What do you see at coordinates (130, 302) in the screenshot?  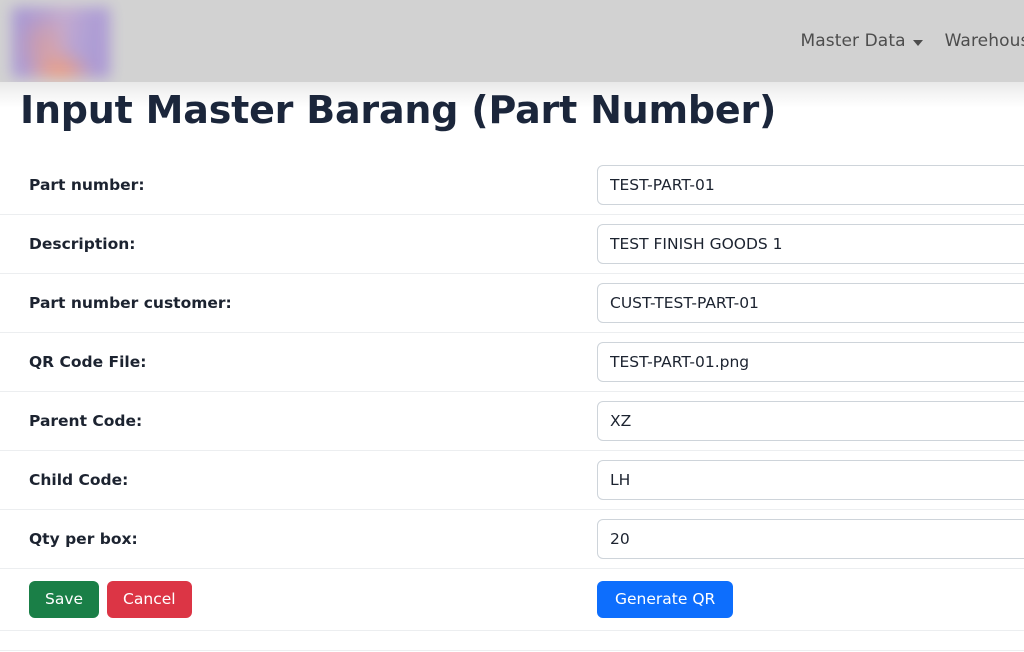 I see `label-part-number-customer: Part number customer:` at bounding box center [130, 302].